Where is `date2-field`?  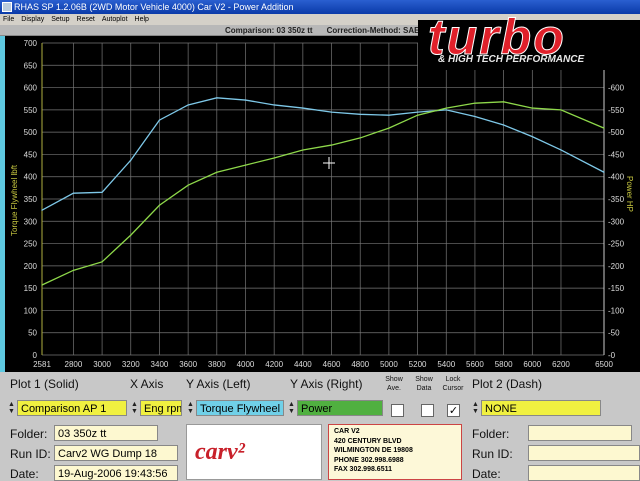
date2-field is located at coordinates (584, 473).